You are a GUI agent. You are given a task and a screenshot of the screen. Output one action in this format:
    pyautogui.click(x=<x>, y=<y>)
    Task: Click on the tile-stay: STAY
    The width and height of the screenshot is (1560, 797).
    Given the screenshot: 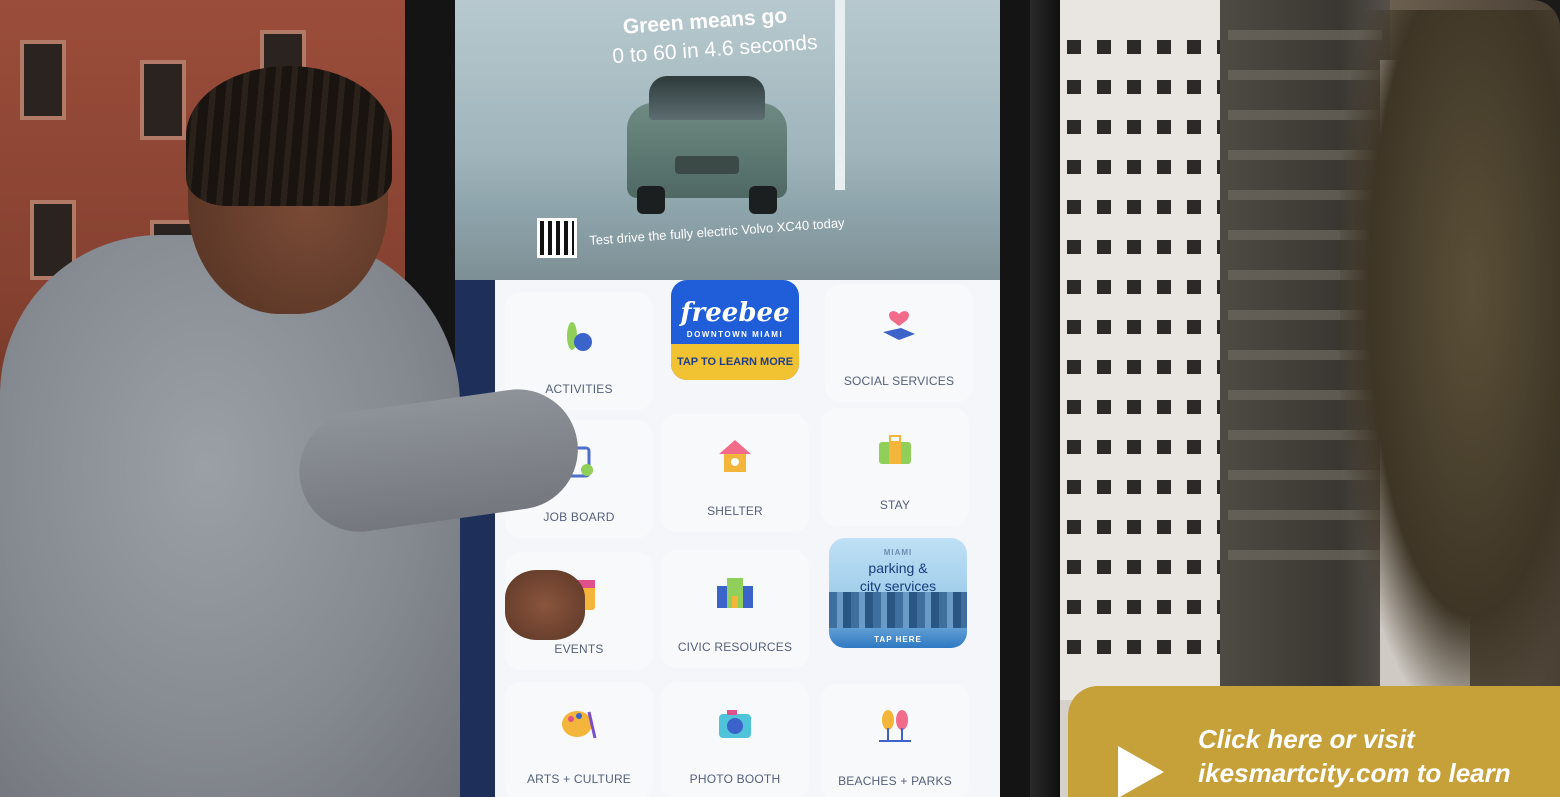 What is the action you would take?
    pyautogui.click(x=895, y=467)
    